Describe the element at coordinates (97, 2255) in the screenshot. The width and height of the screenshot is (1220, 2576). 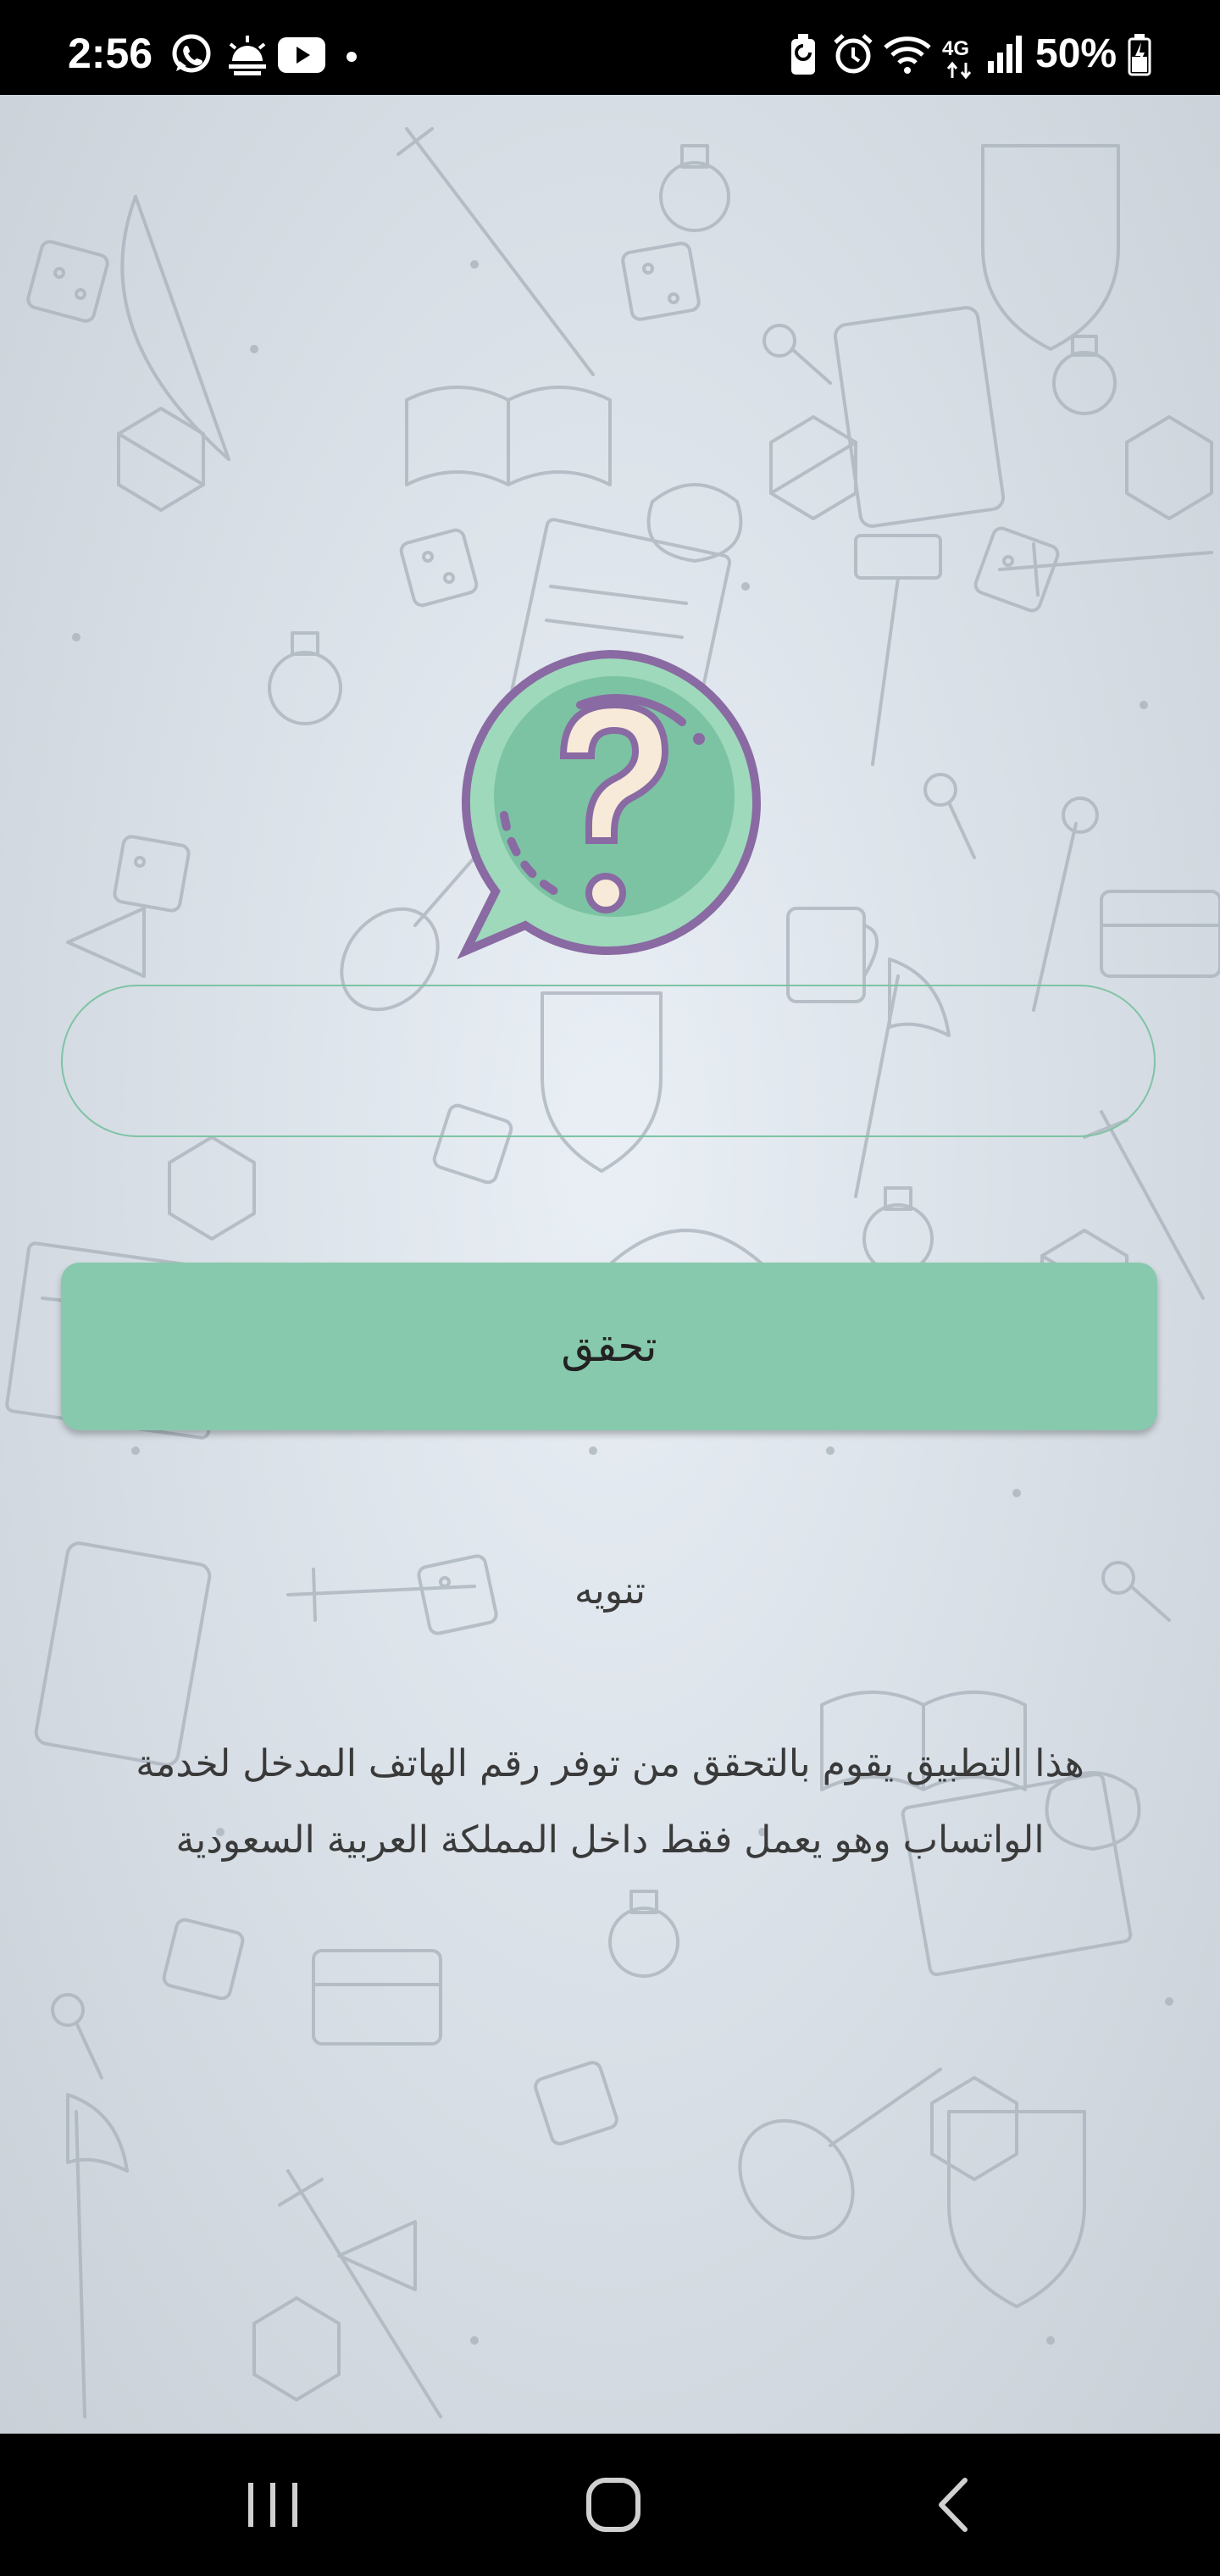
I see `axe-doodle` at that location.